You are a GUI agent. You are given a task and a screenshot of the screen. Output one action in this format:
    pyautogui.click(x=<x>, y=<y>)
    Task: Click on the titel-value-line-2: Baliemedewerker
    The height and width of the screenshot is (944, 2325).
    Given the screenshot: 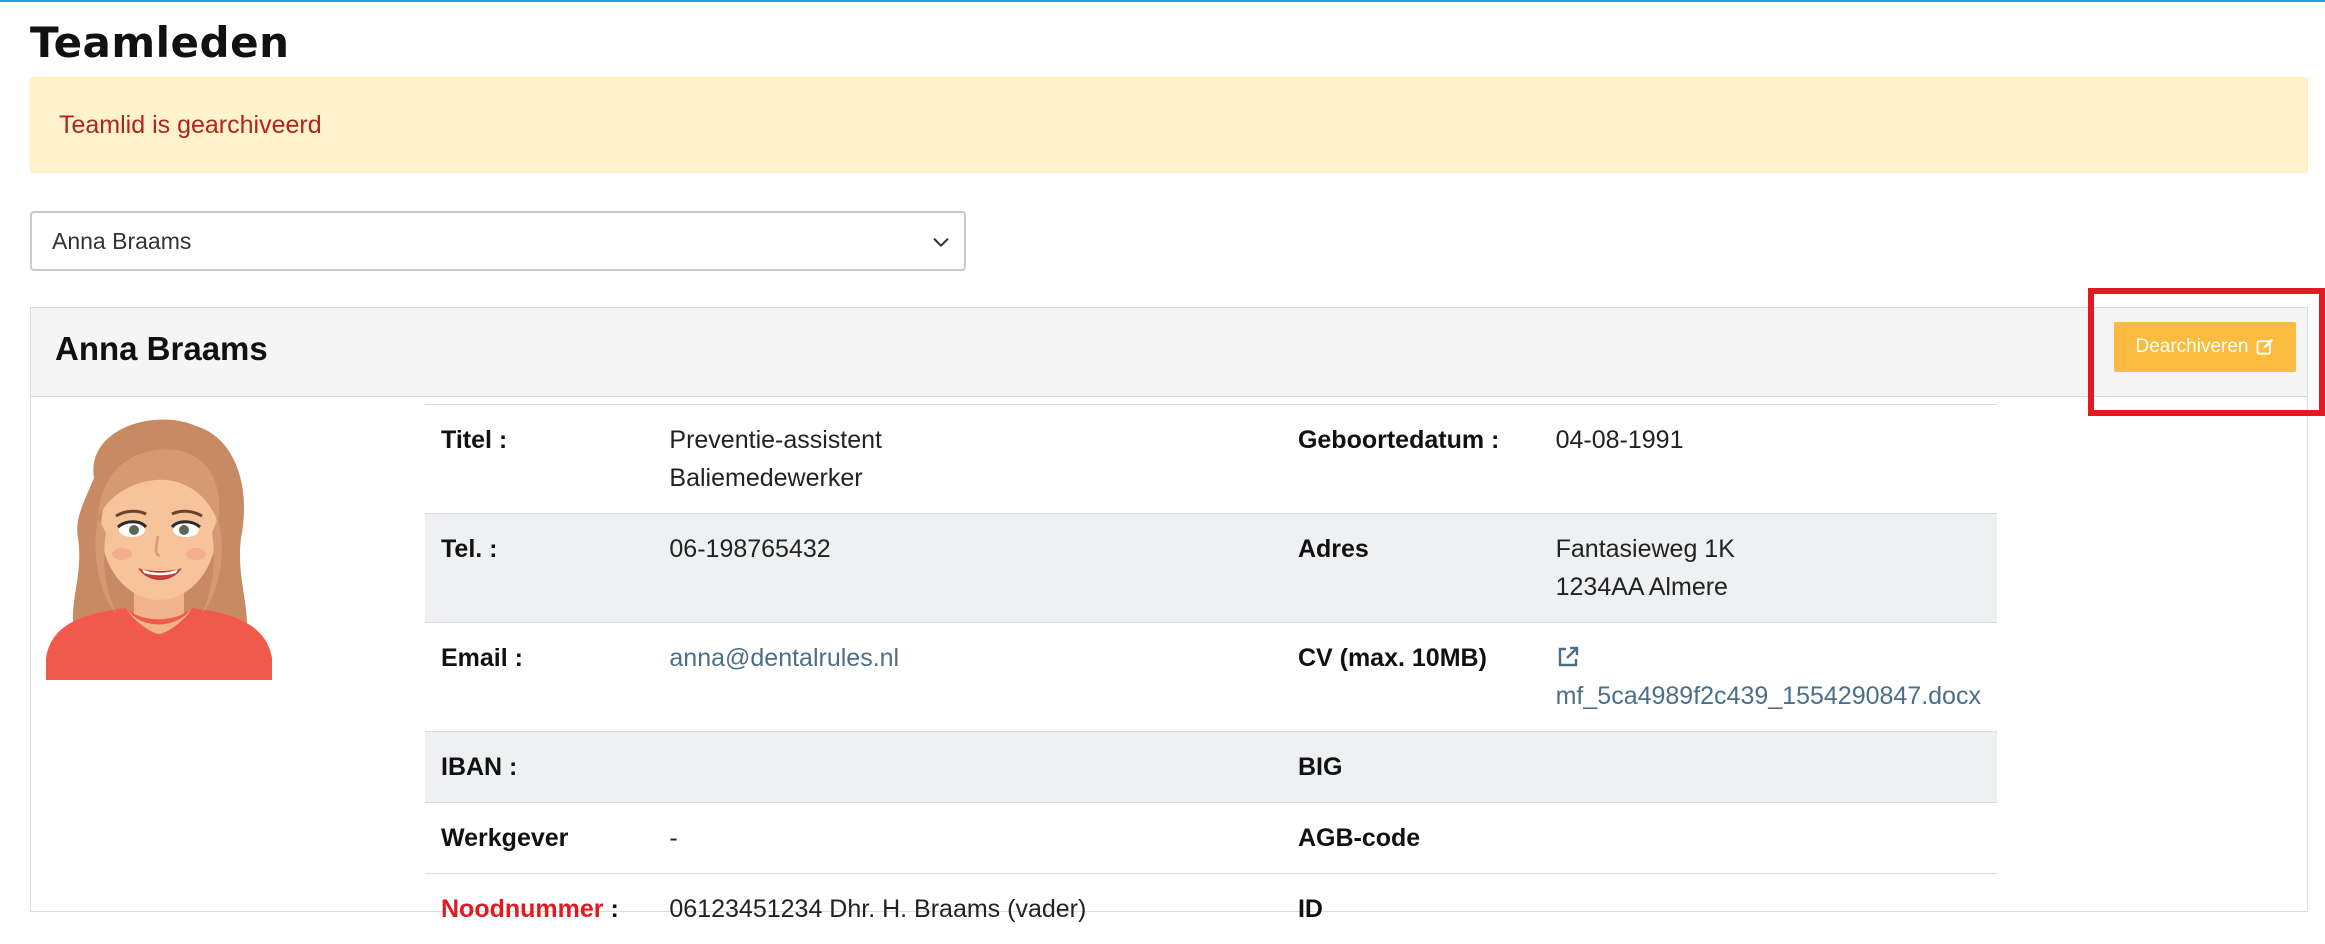 What is the action you would take?
    pyautogui.click(x=967, y=478)
    